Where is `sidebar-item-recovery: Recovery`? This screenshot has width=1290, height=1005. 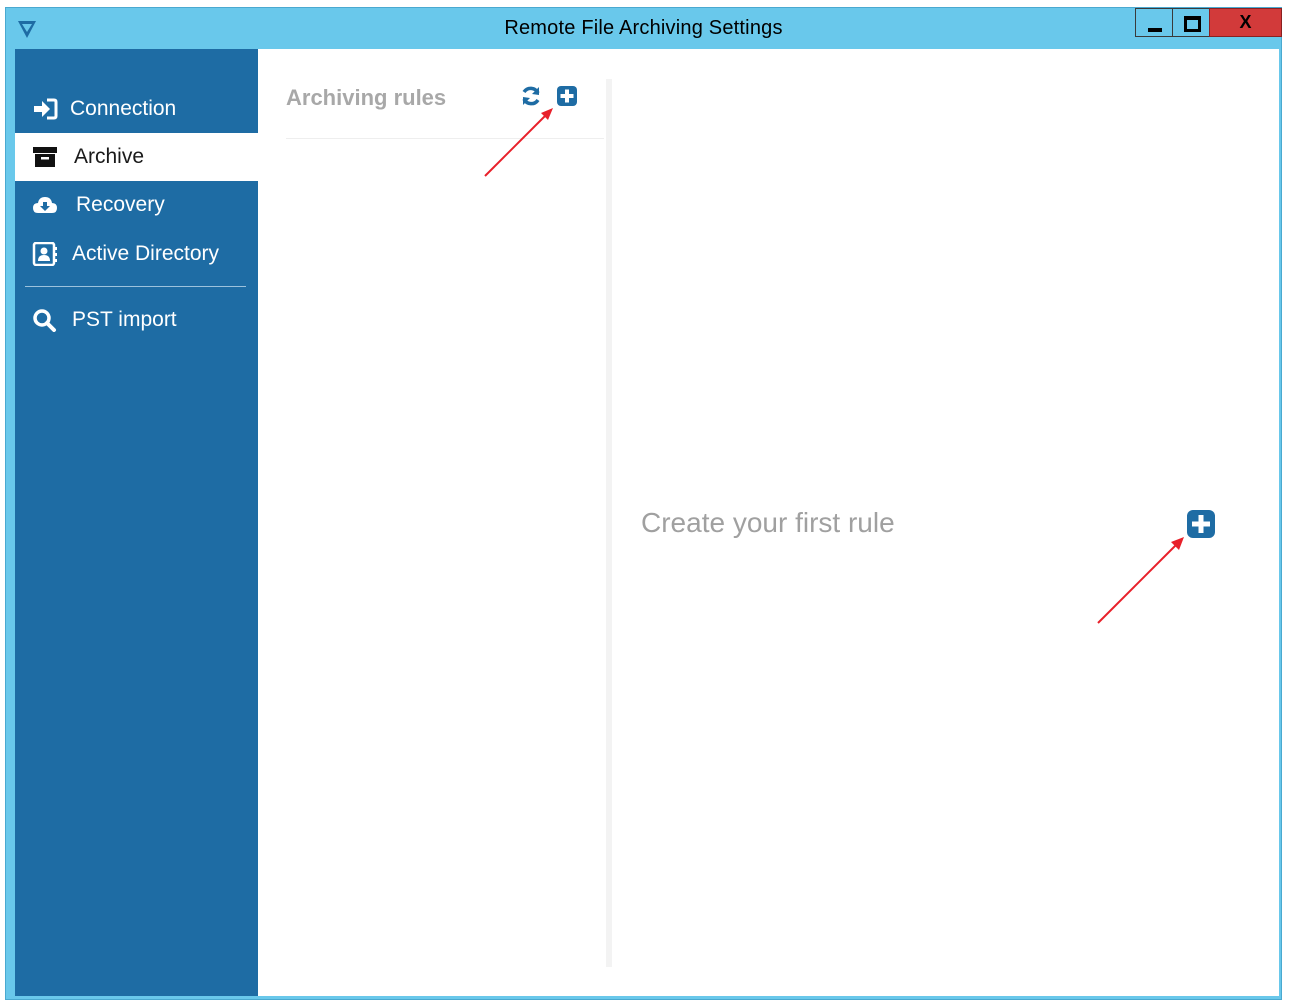 sidebar-item-recovery: Recovery is located at coordinates (136, 205).